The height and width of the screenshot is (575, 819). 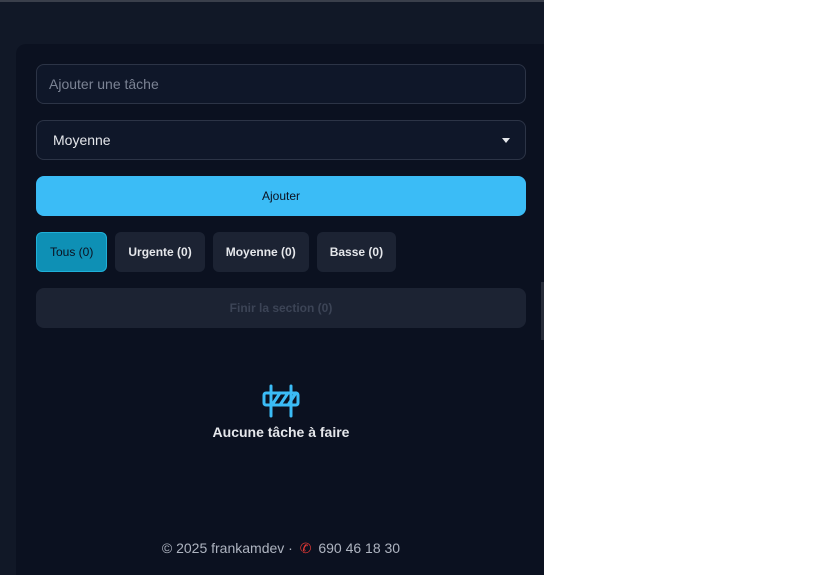 What do you see at coordinates (82, 140) in the screenshot?
I see `priority-select-value: Moyenne` at bounding box center [82, 140].